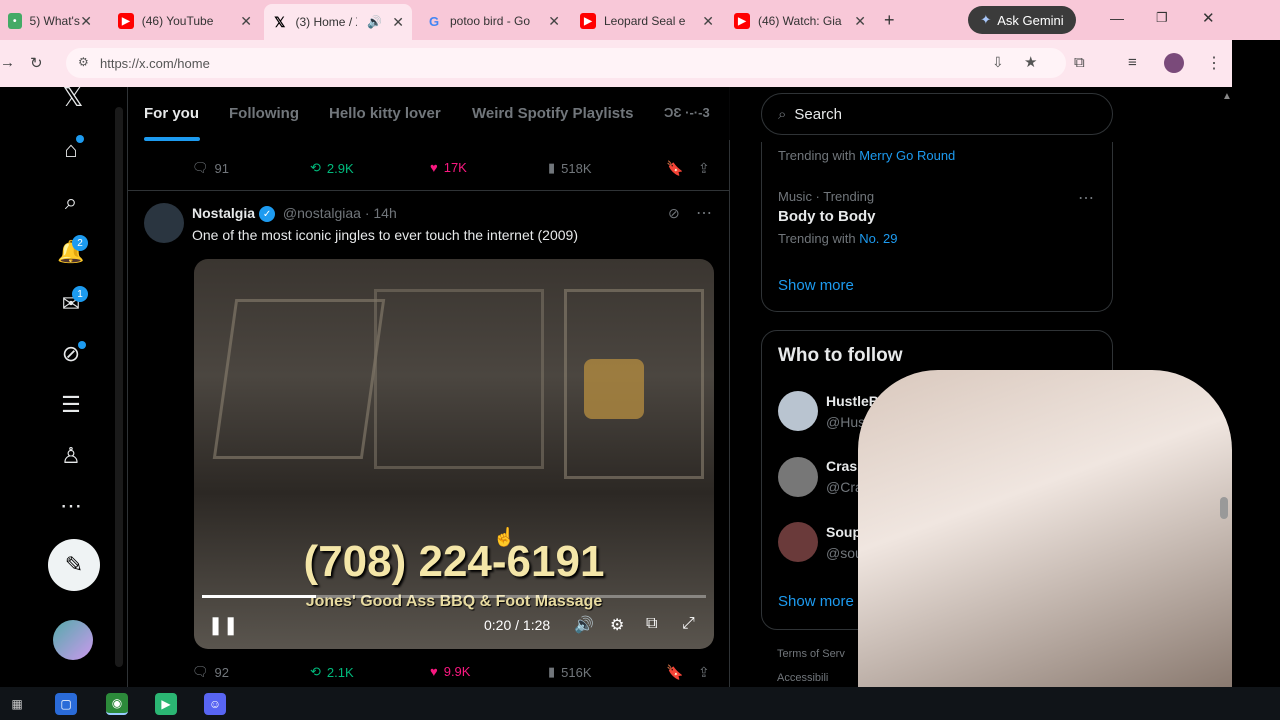  Describe the element at coordinates (210, 672) in the screenshot. I see `reply-button: 🗨 92` at that location.